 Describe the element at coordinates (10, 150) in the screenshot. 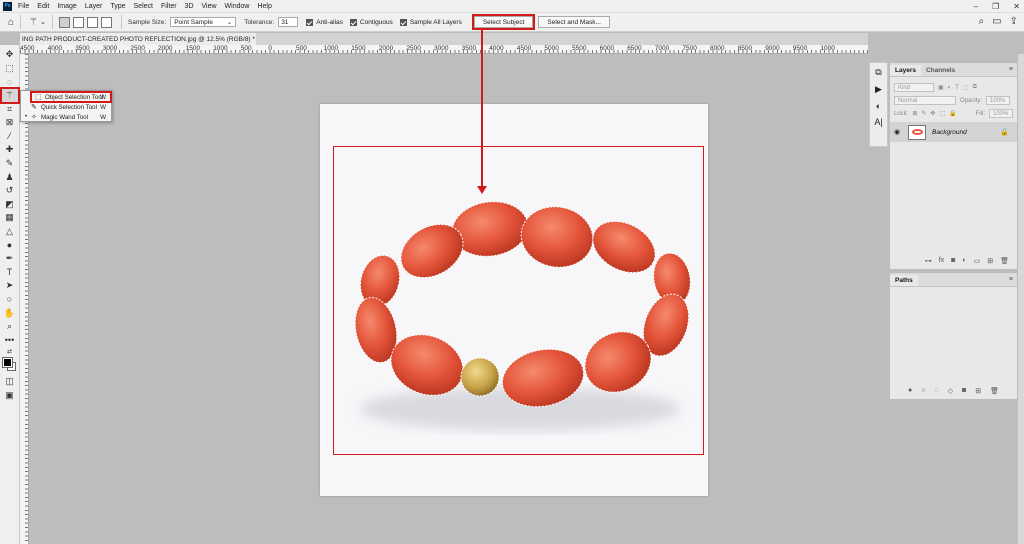

I see `healing-brush-icon: ✚` at that location.